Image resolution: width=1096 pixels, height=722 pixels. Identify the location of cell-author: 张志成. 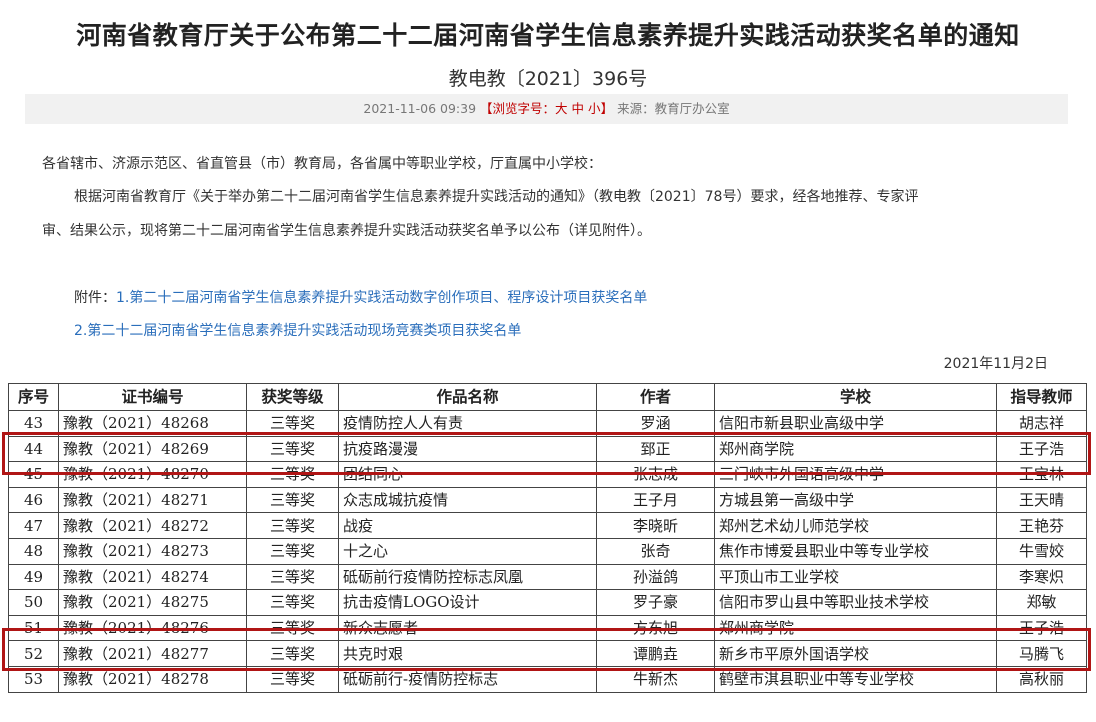
(655, 474).